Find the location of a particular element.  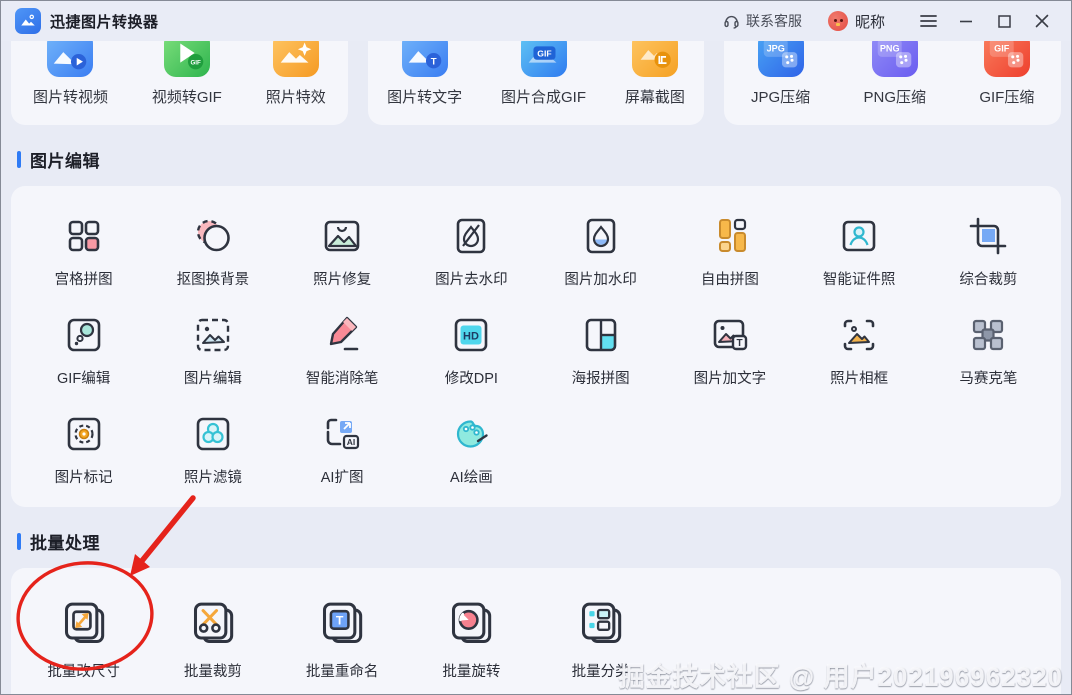

tool-label: 修改DPI is located at coordinates (471, 379).